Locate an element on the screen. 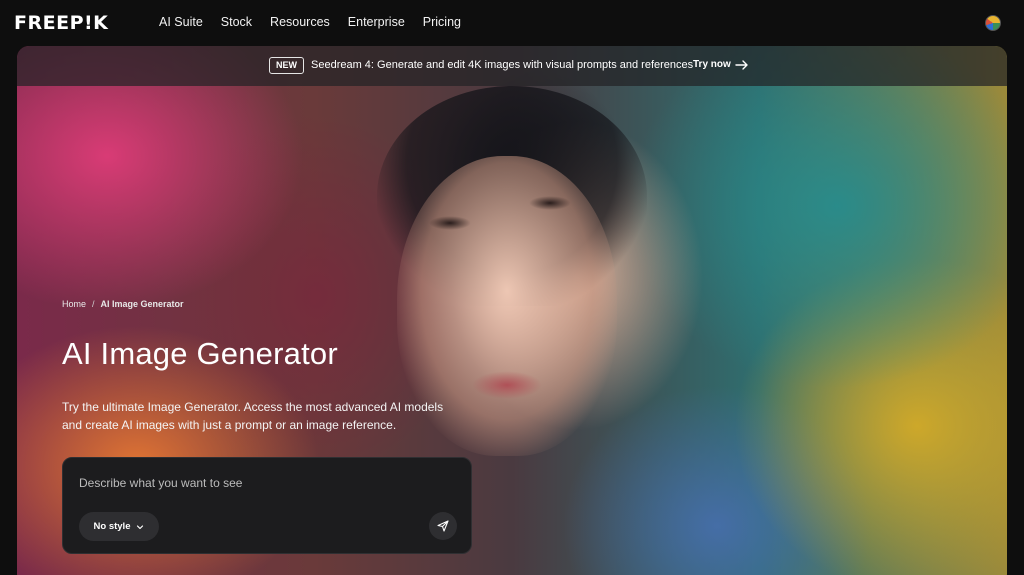 The height and width of the screenshot is (575, 1024). prompt-box: No style is located at coordinates (267, 505).